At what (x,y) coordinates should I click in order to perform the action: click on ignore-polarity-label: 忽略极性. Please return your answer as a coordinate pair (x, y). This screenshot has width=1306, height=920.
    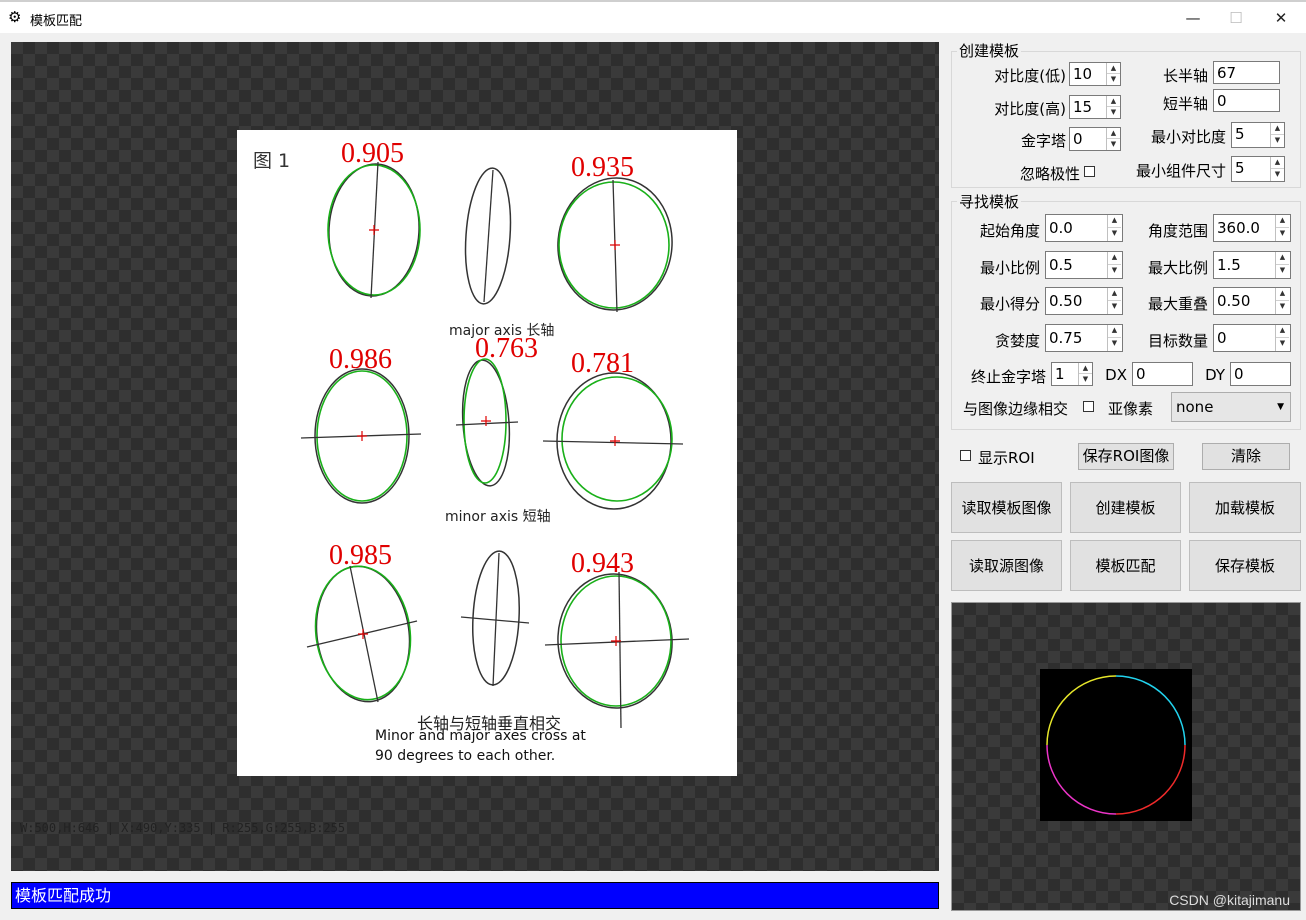
    Looking at the image, I should click on (1049, 174).